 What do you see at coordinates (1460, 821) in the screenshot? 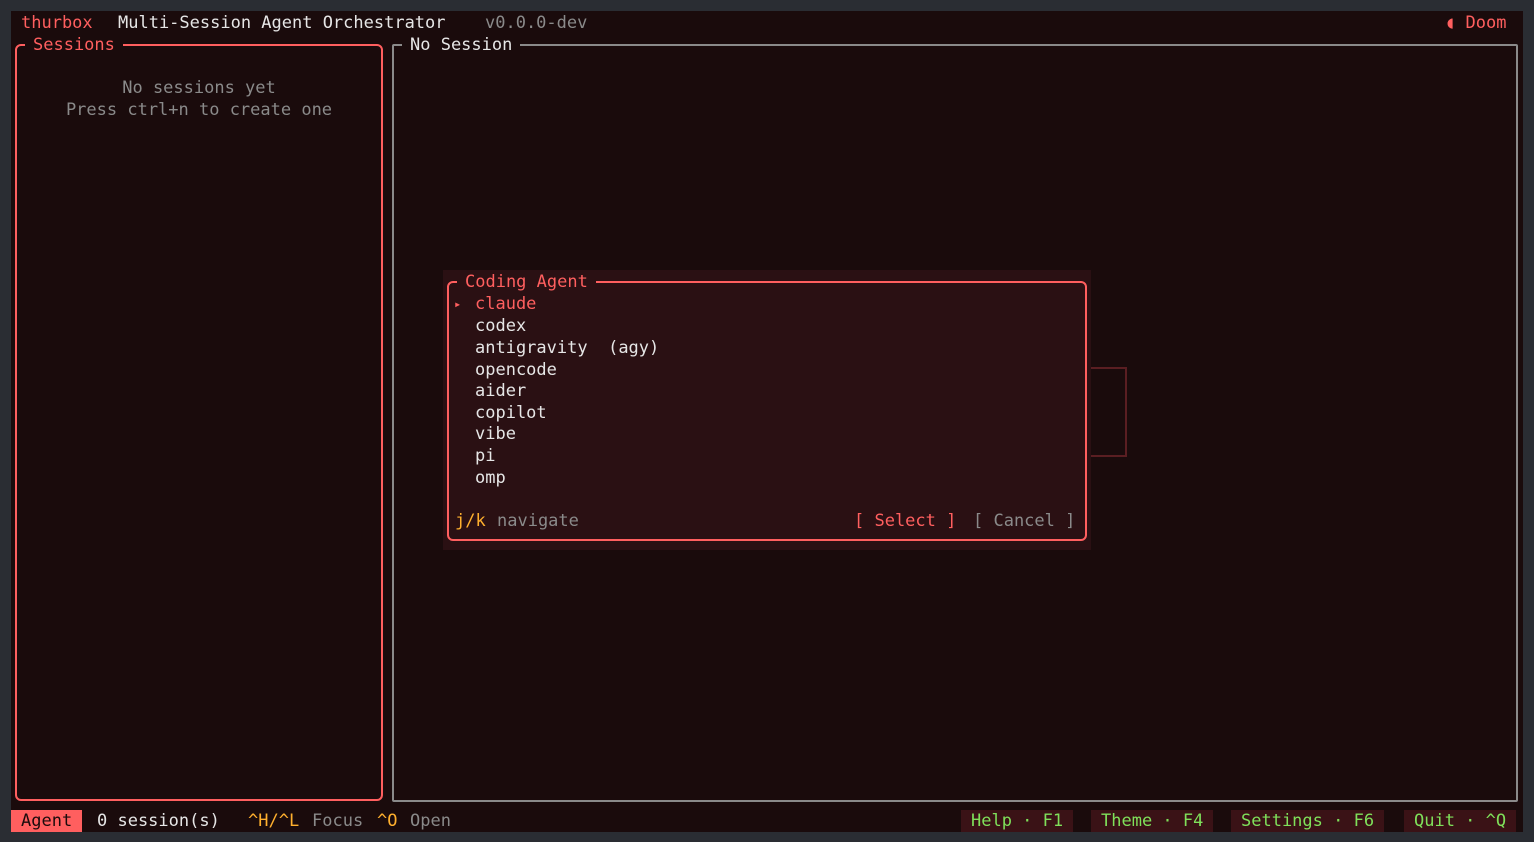
I see `quit-shortcut: Quit · ^Q` at bounding box center [1460, 821].